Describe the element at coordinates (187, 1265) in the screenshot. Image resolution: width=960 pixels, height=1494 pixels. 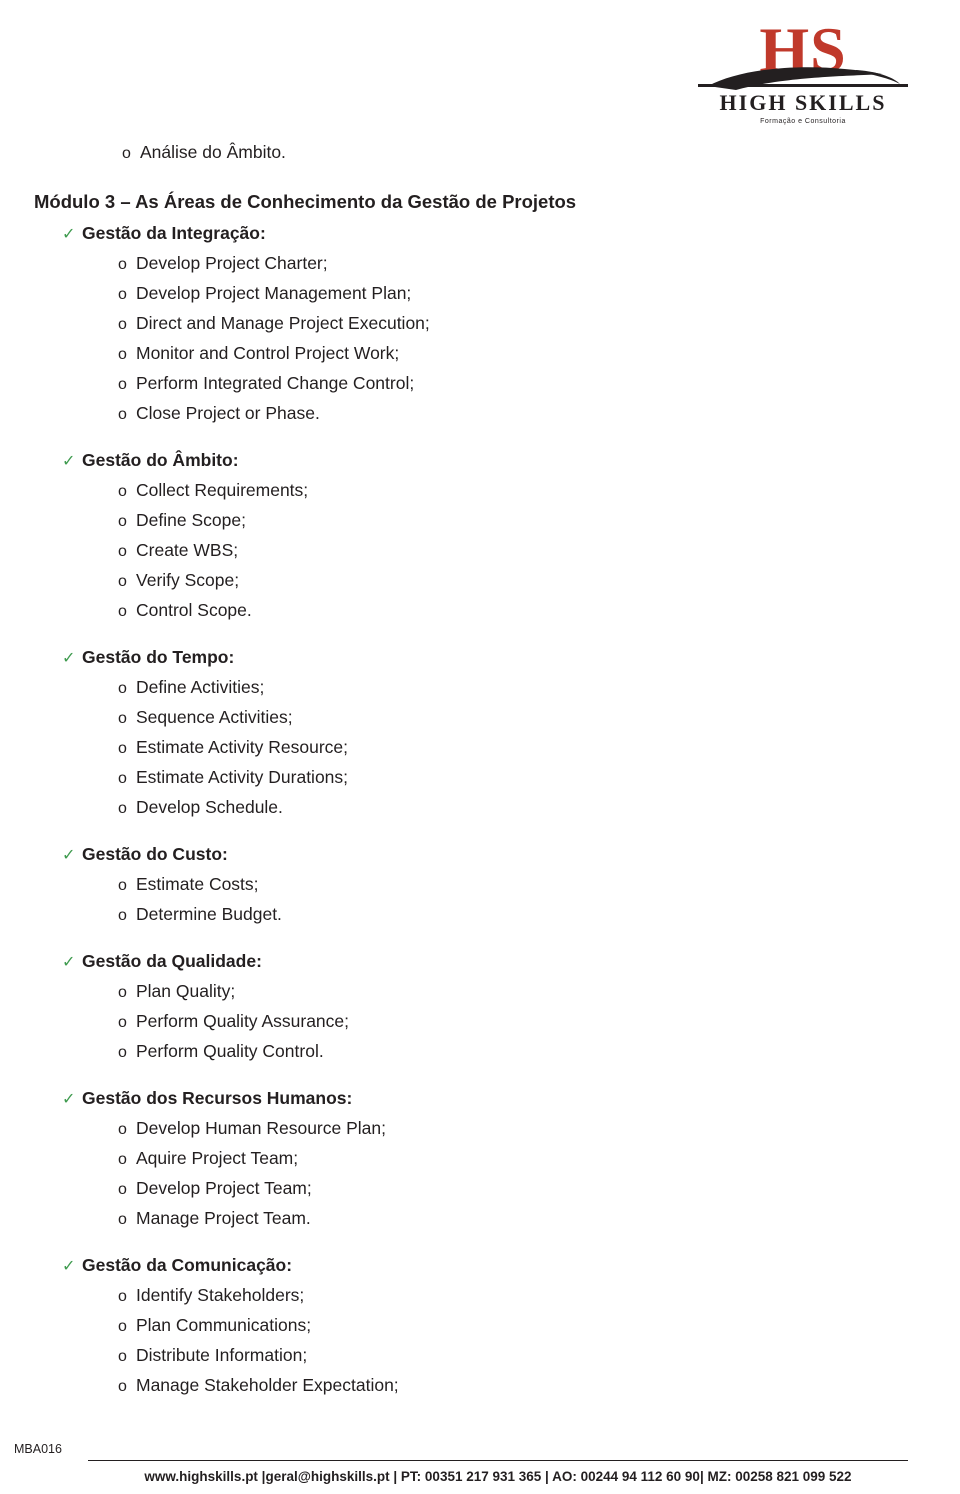
I see `group-heading-label: Gestão da Comunicação:` at that location.